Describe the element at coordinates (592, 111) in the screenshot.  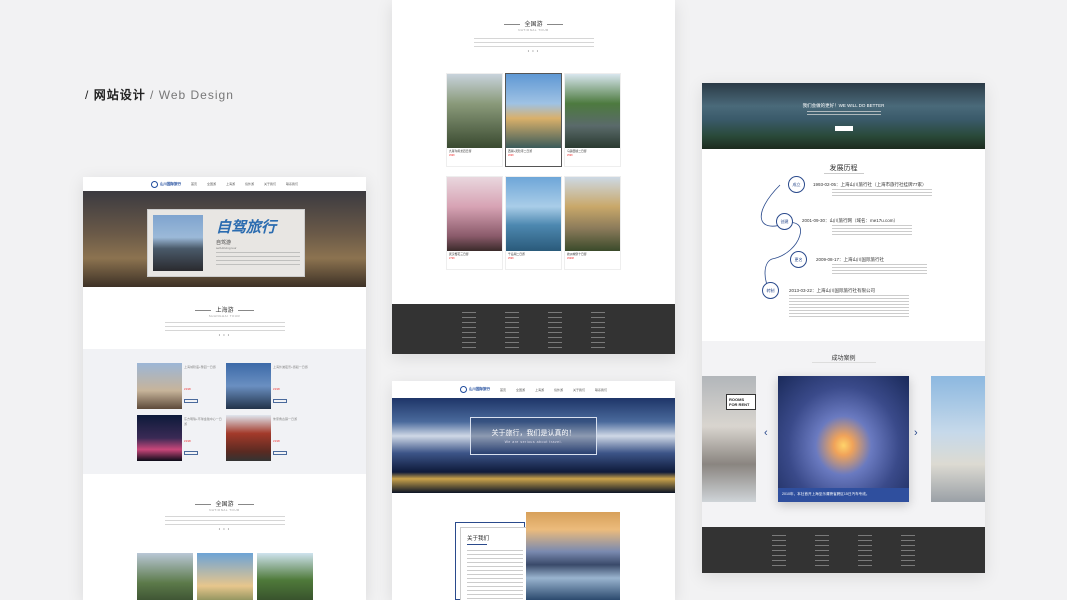
I see `tour-card-3-image` at that location.